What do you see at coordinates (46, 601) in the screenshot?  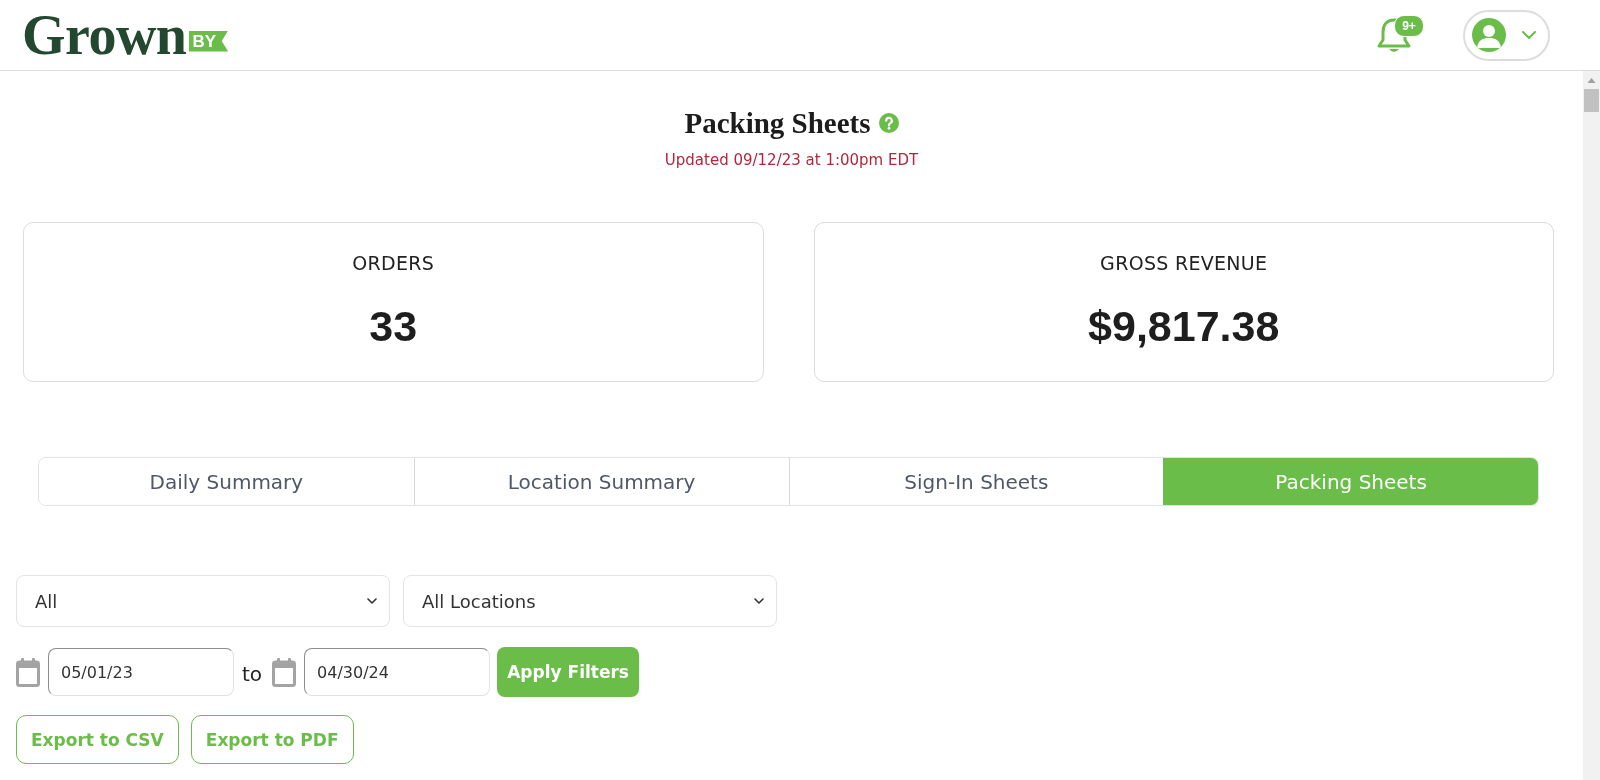 I see `select-value: All` at bounding box center [46, 601].